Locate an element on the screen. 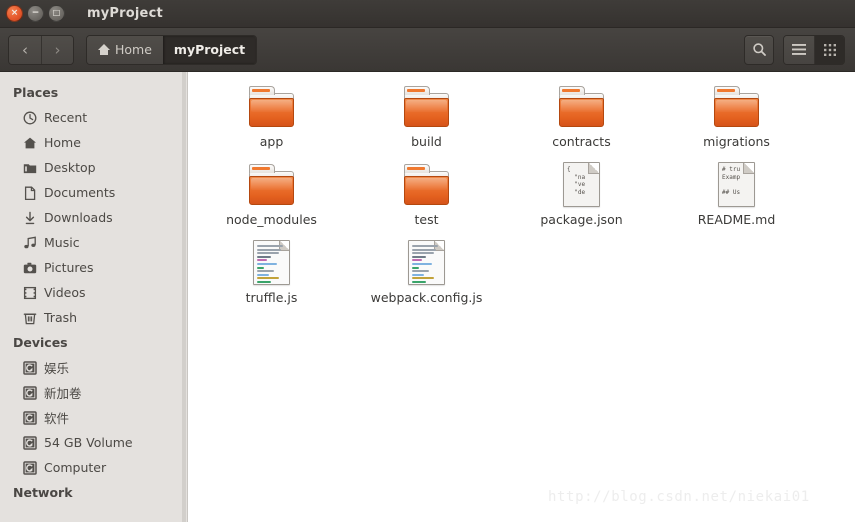  document-icon is located at coordinates (29, 192).